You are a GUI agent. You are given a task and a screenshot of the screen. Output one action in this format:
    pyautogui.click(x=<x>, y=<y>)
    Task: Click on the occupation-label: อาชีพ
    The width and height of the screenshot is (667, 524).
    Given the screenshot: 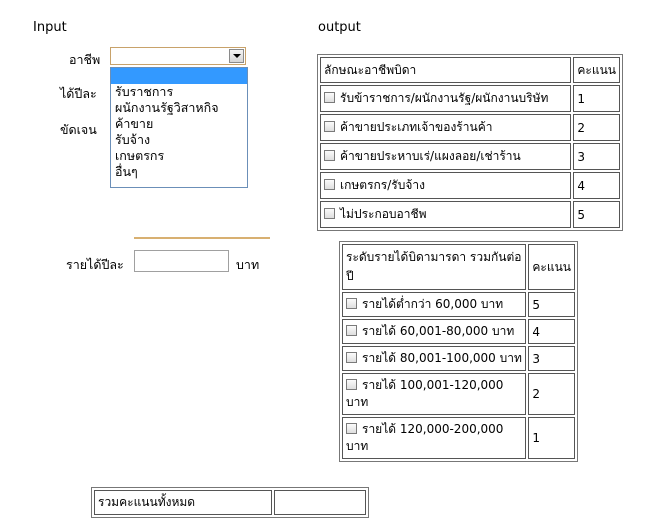 What is the action you would take?
    pyautogui.click(x=85, y=59)
    